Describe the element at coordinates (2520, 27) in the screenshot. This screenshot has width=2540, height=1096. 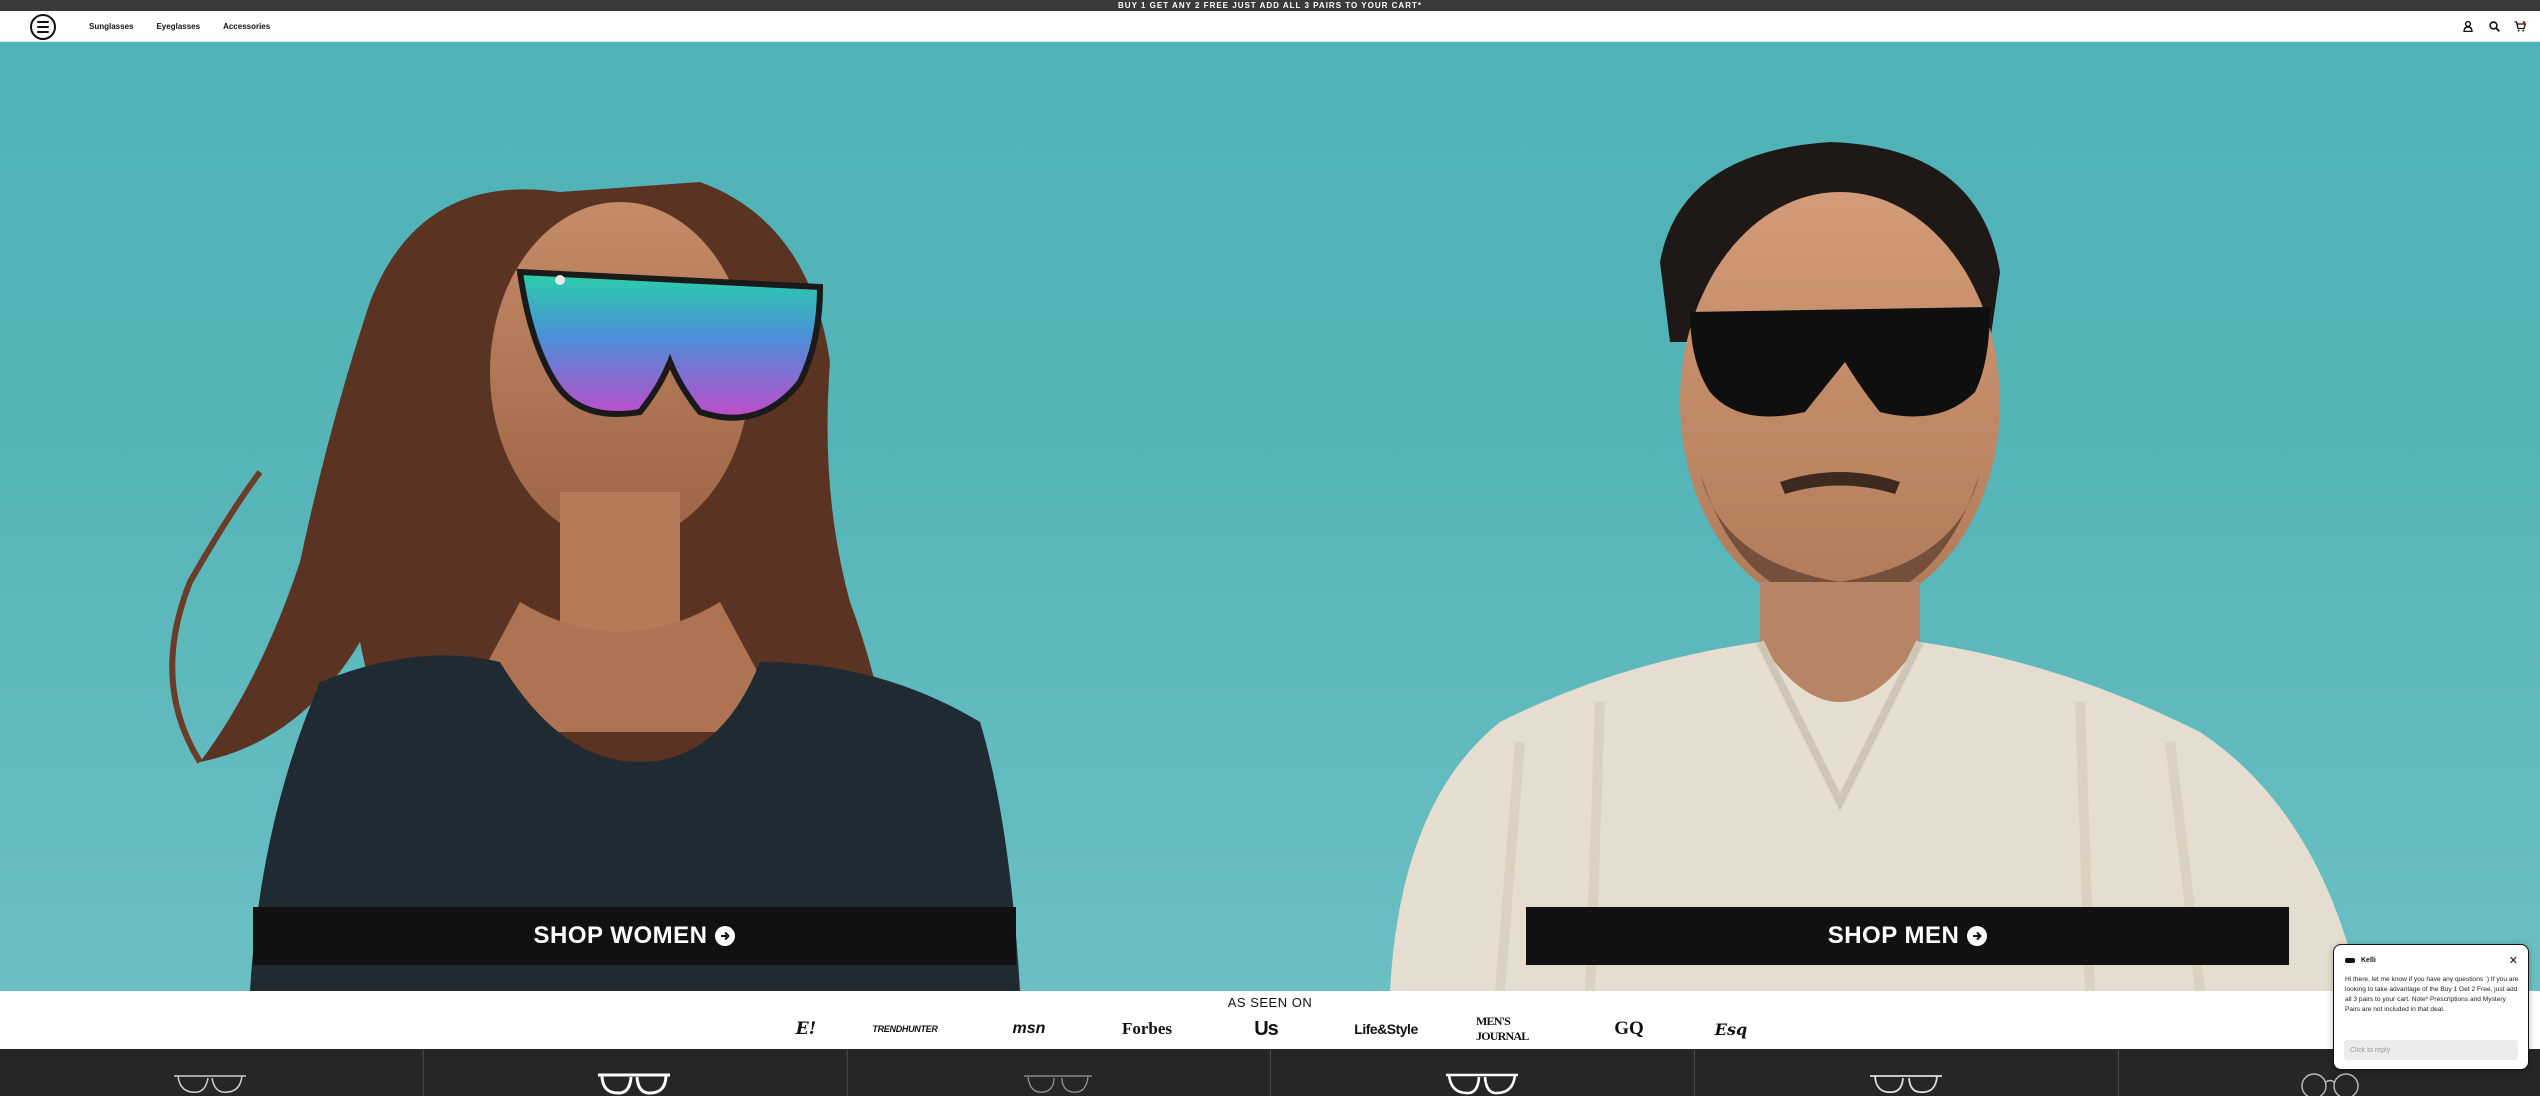
I see `cart-icon` at that location.